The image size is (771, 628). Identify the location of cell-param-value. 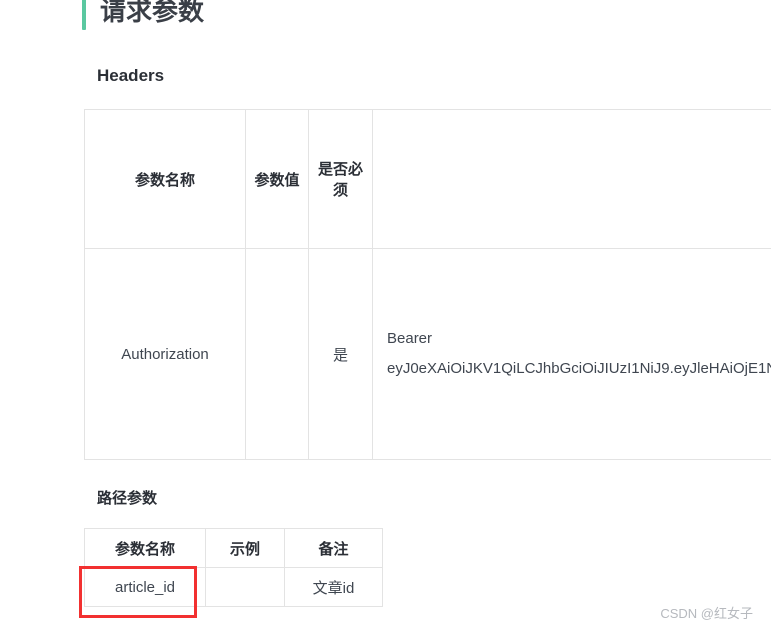
(277, 354).